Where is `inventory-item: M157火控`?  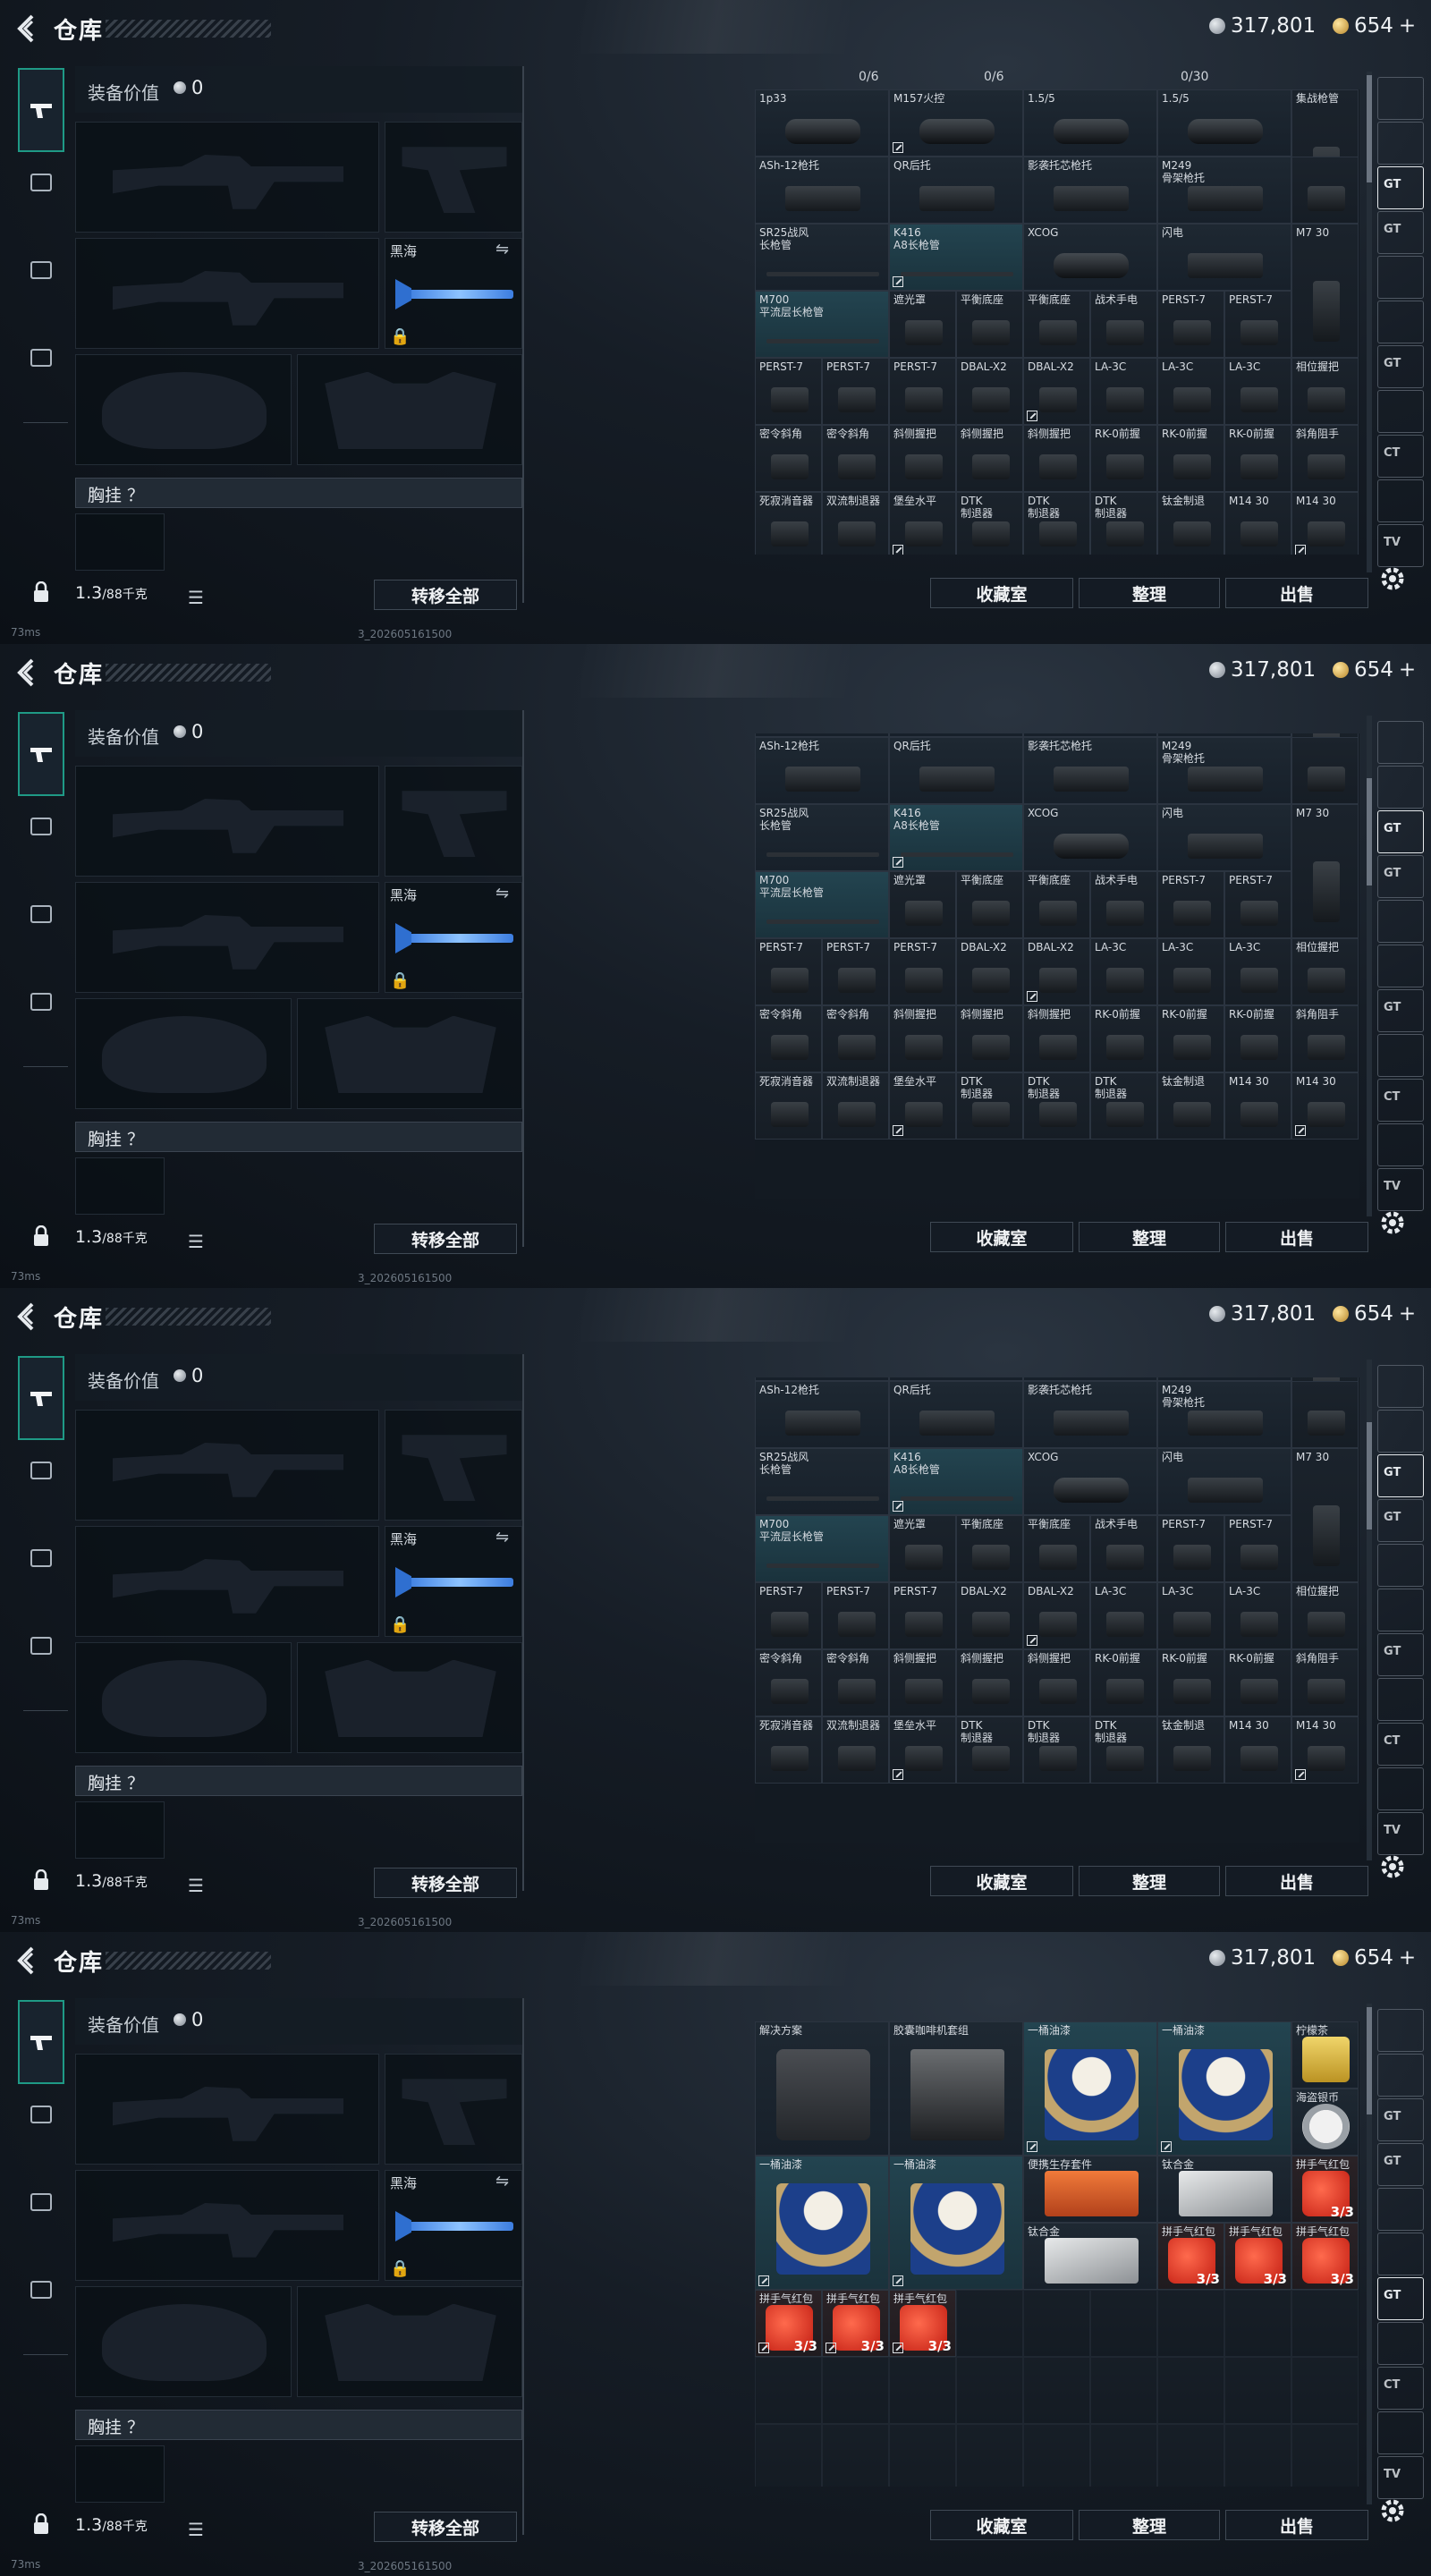
inventory-item: M157火控 is located at coordinates (956, 123).